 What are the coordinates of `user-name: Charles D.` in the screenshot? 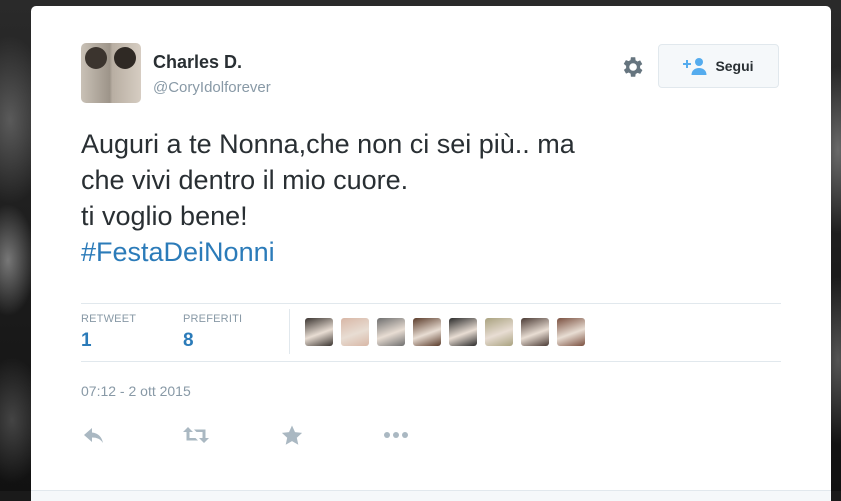 It's located at (197, 62).